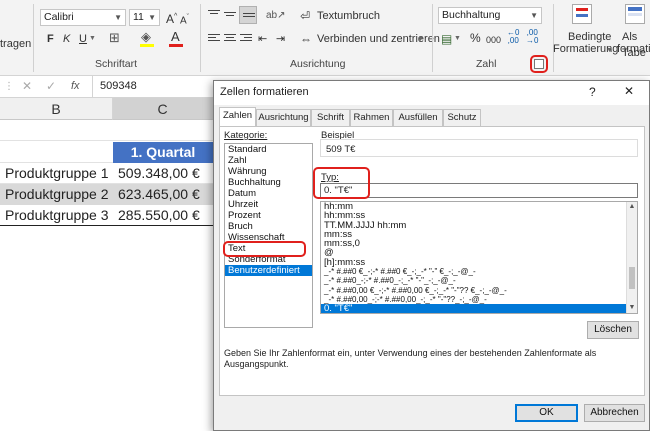 This screenshot has width=650, height=431. What do you see at coordinates (268, 270) in the screenshot?
I see `list-item-selected: Benutzerdefiniert` at bounding box center [268, 270].